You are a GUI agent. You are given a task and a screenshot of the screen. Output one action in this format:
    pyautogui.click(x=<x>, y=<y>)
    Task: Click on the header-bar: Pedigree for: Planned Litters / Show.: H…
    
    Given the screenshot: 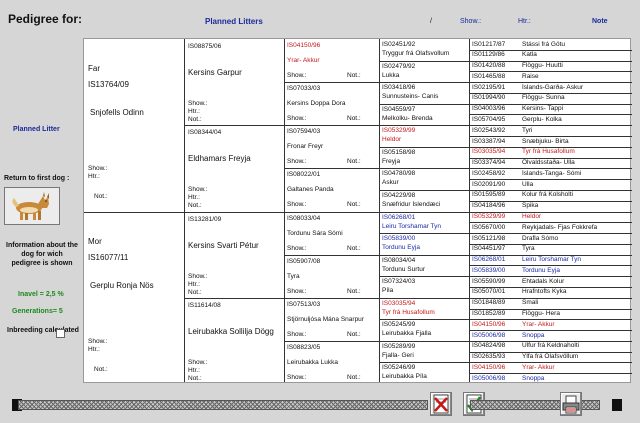 What is the action you would take?
    pyautogui.click(x=320, y=19)
    